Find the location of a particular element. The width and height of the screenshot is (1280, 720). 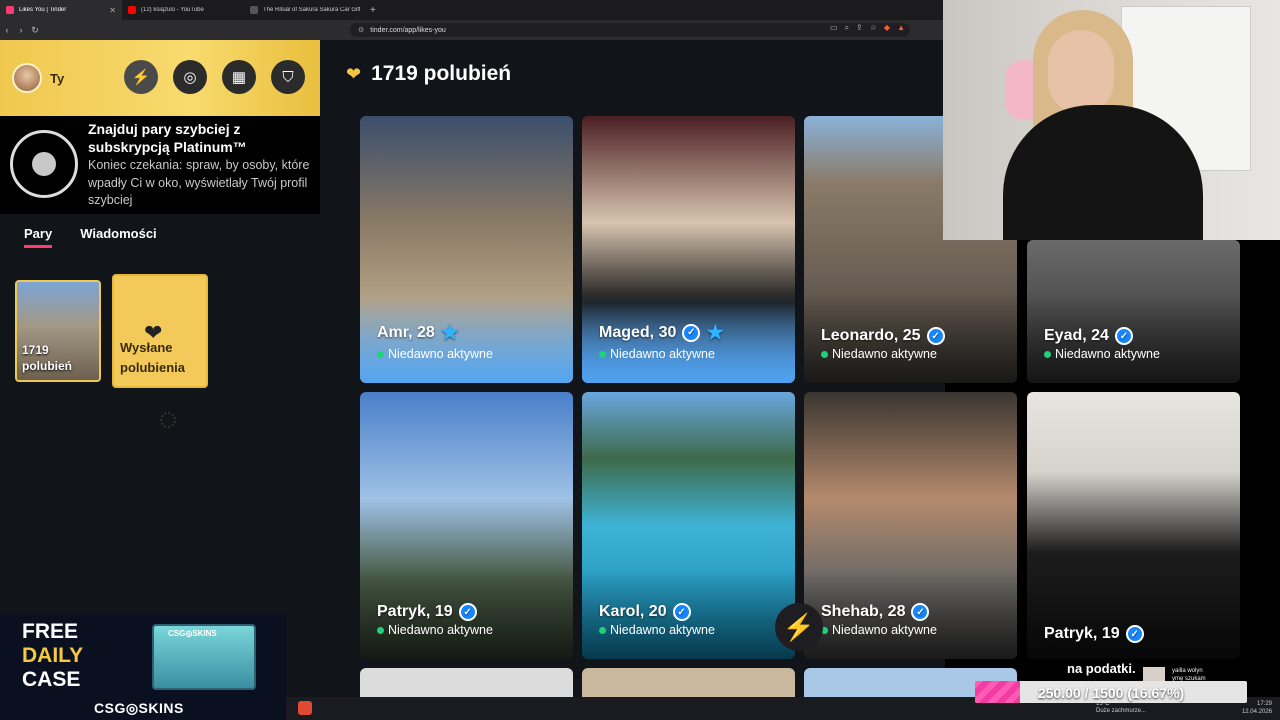

profile-card: Maged, 30 ✓ ★ Niedawno aktywne is located at coordinates (688, 249).